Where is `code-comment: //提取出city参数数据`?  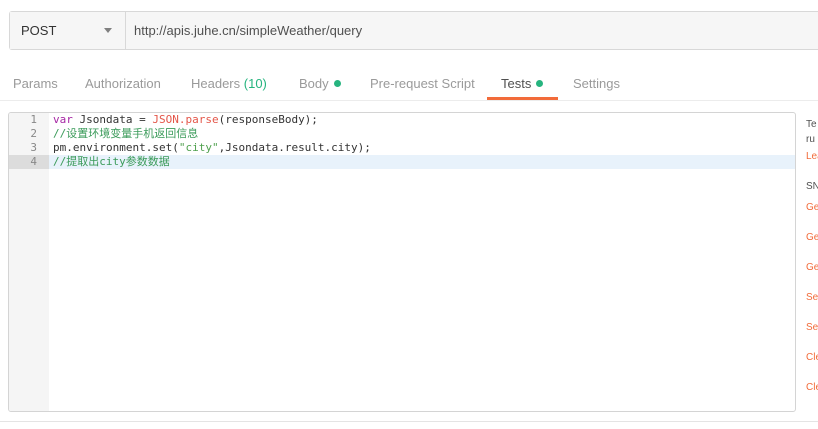
code-comment: //提取出city参数数据 is located at coordinates (111, 161).